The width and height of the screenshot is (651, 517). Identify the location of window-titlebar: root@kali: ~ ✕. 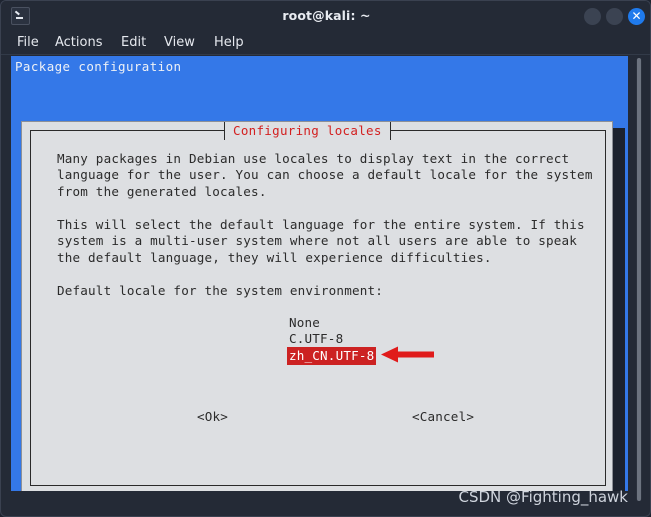
(325, 16).